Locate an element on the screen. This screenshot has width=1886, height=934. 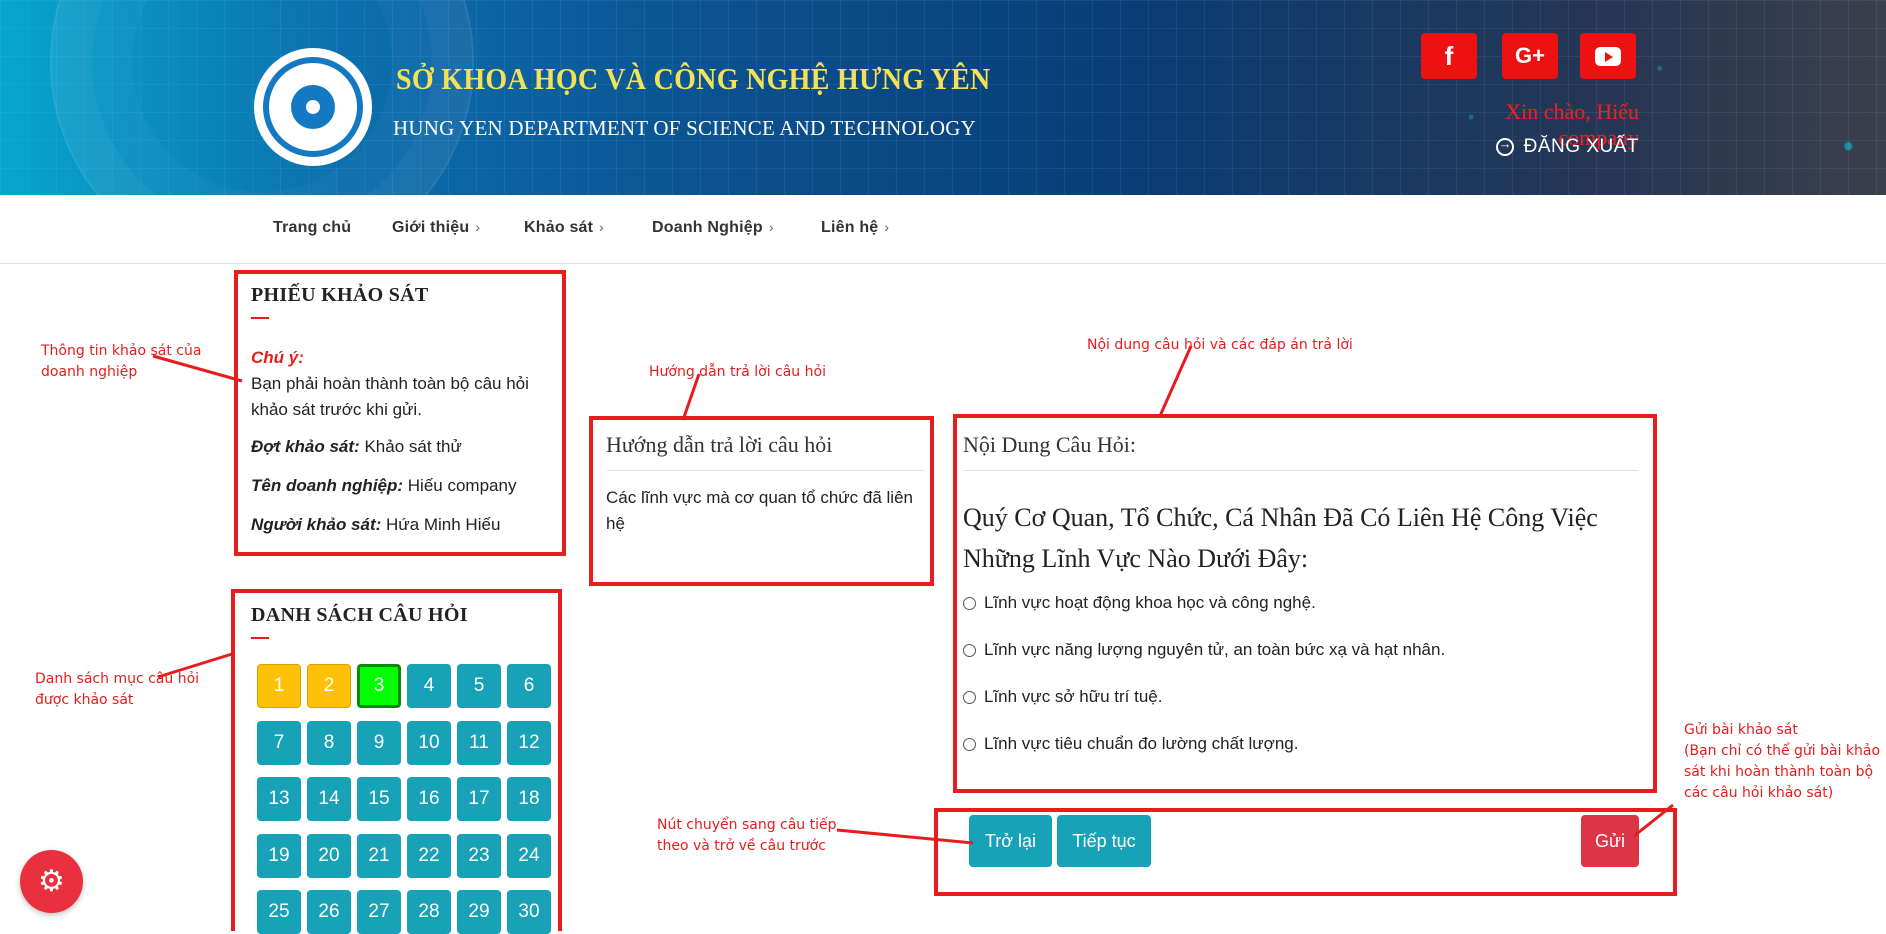
nav-item-label: Doanh Nghiệp is located at coordinates (707, 227).